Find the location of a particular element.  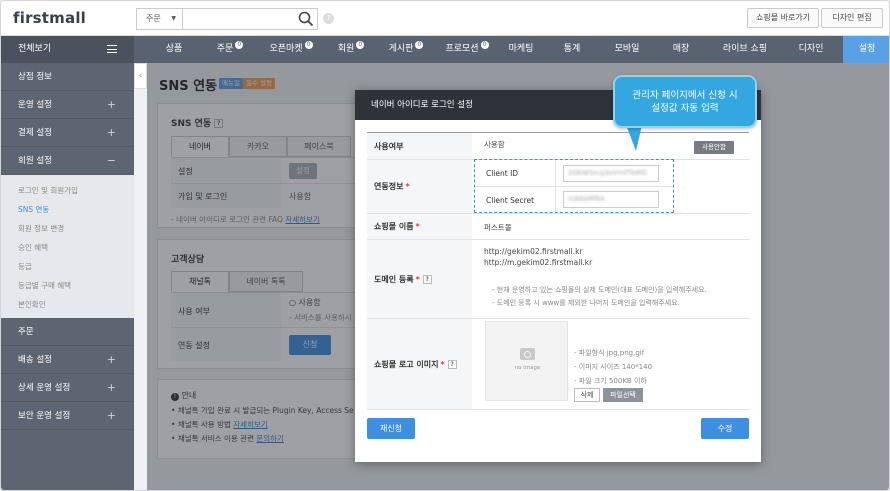

nav-item-label: 라이브 쇼핑 is located at coordinates (745, 49).